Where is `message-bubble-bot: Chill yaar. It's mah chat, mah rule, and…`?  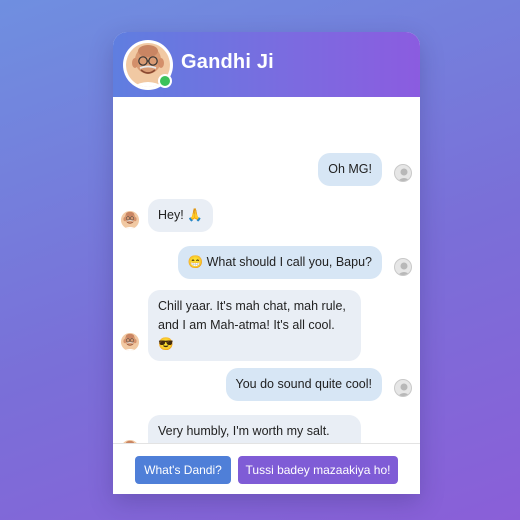
message-bubble-bot: Chill yaar. It's mah chat, mah rule, and… is located at coordinates (254, 325).